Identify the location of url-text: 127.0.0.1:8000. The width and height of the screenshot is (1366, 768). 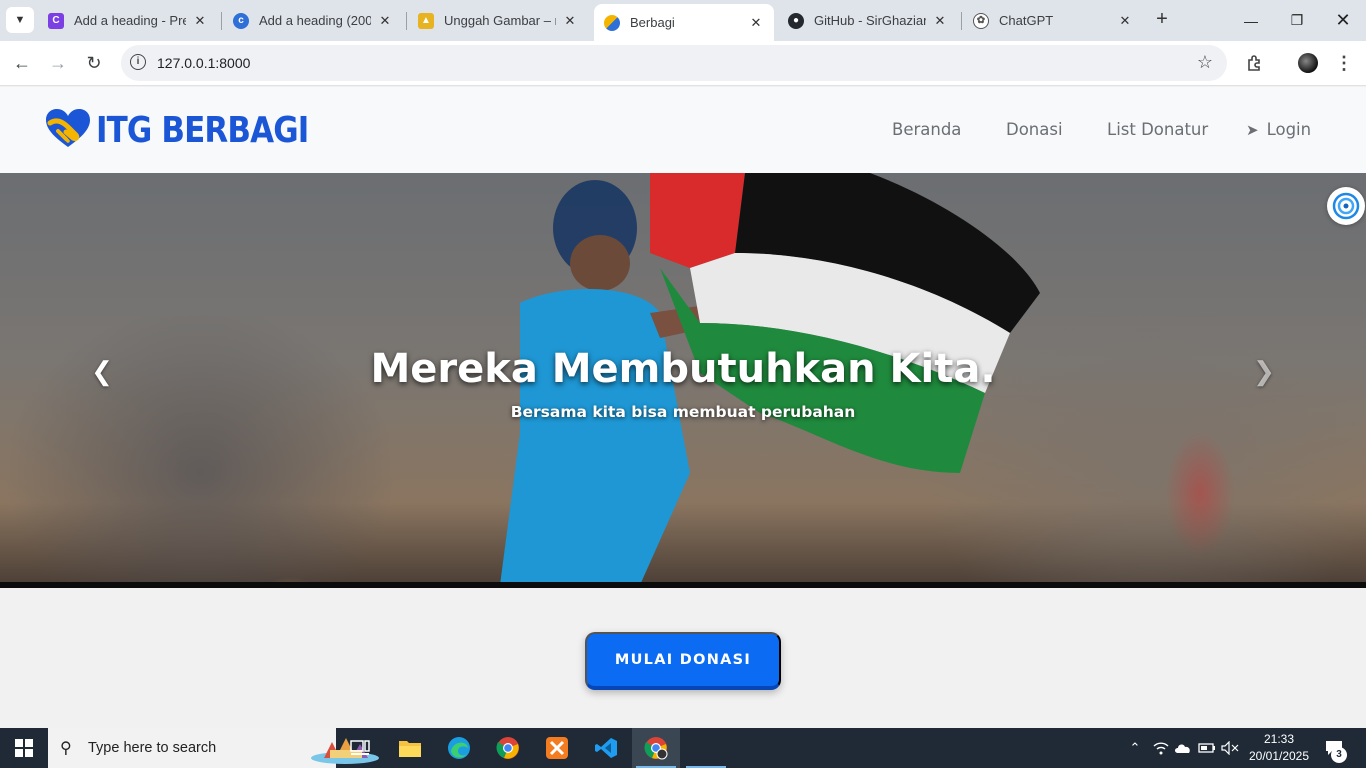
(203, 63).